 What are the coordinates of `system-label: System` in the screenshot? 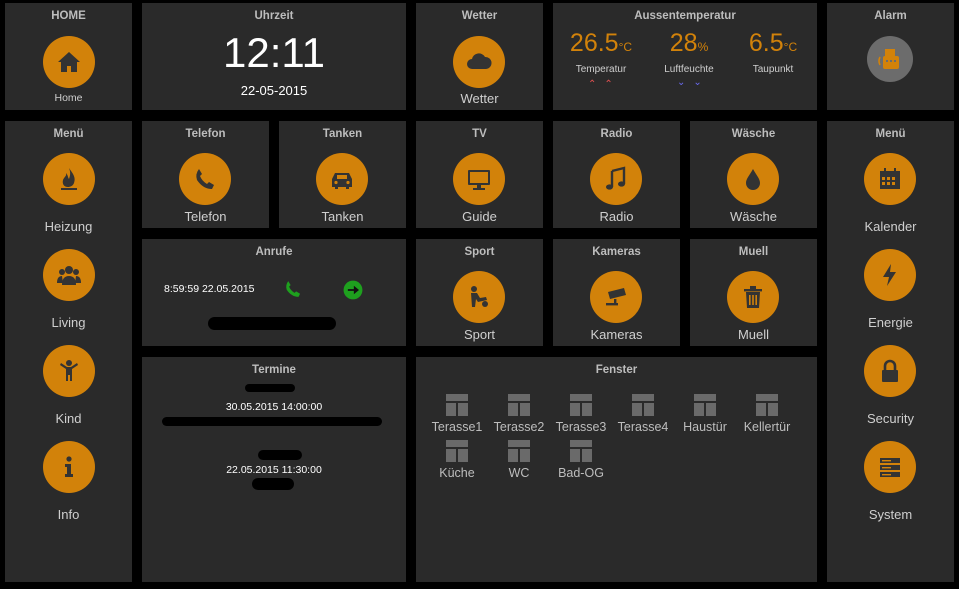 It's located at (890, 514).